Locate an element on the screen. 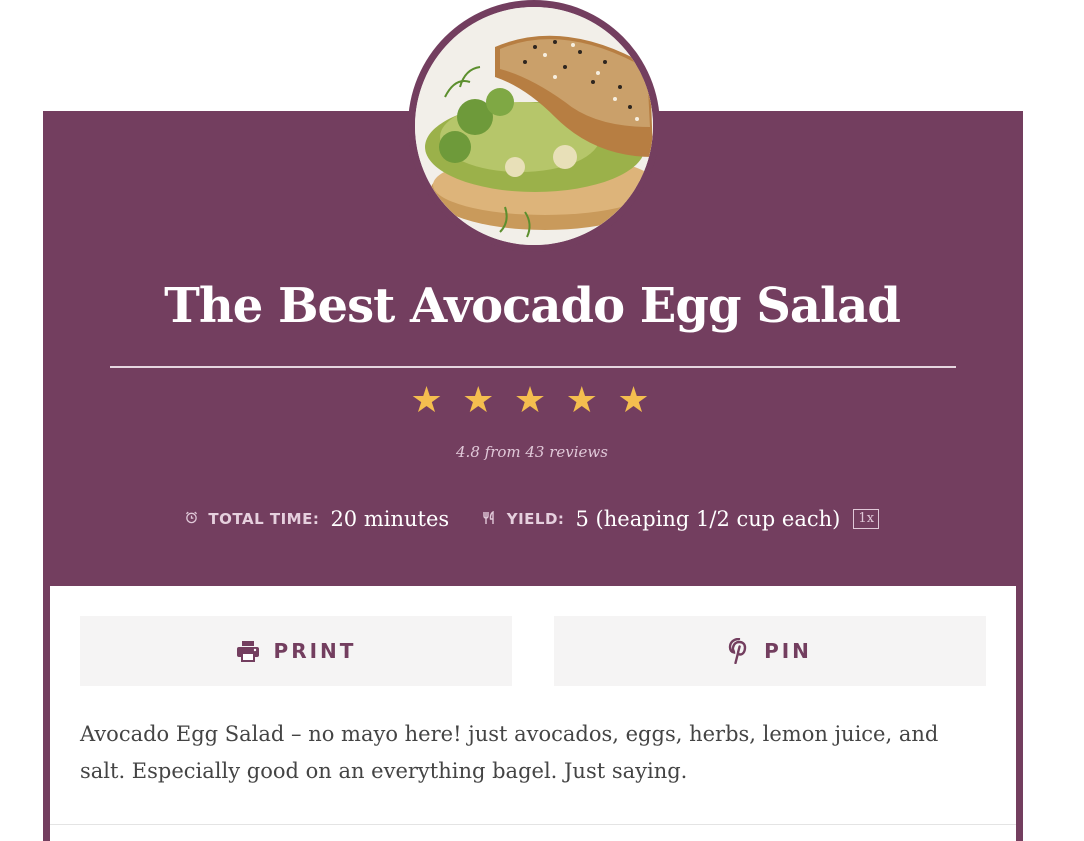 The image size is (1084, 841). recipe-photo is located at coordinates (534, 126).